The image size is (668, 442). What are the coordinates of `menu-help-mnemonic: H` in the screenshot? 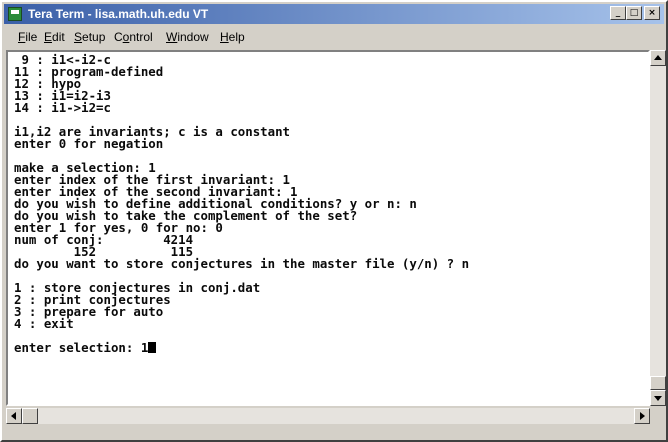 It's located at (224, 37).